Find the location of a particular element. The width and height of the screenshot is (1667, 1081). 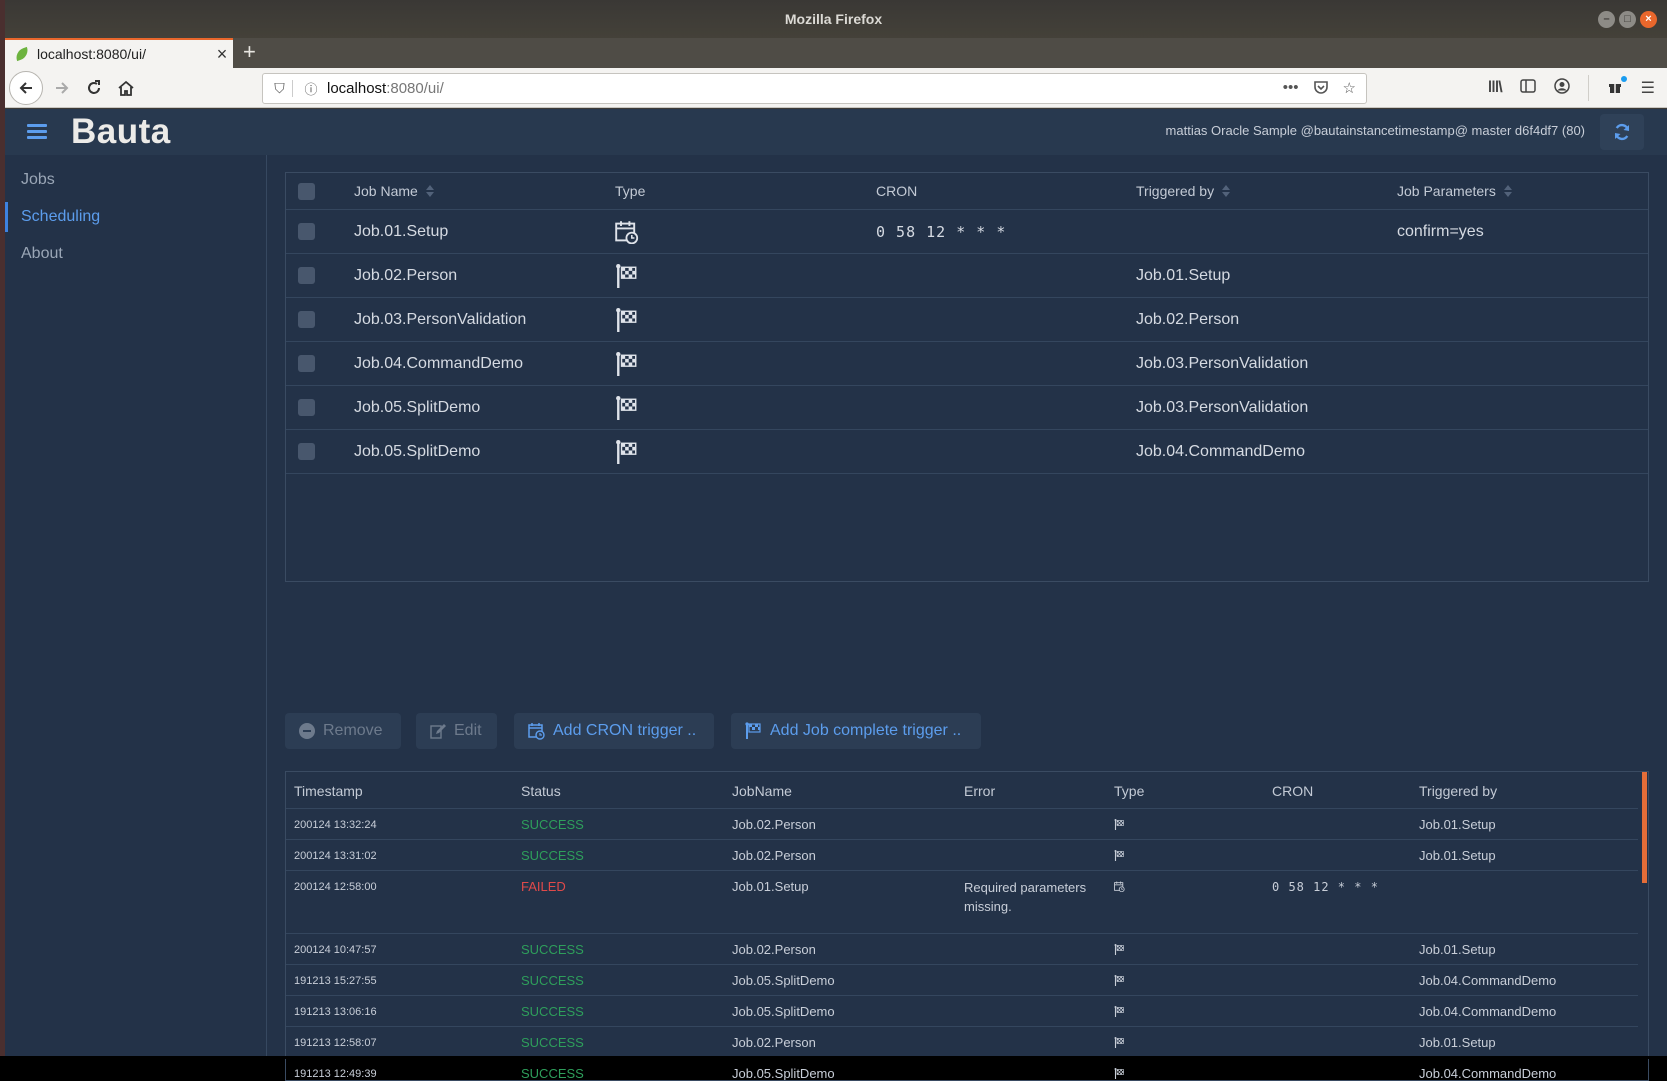

forward-button is located at coordinates (62, 88).